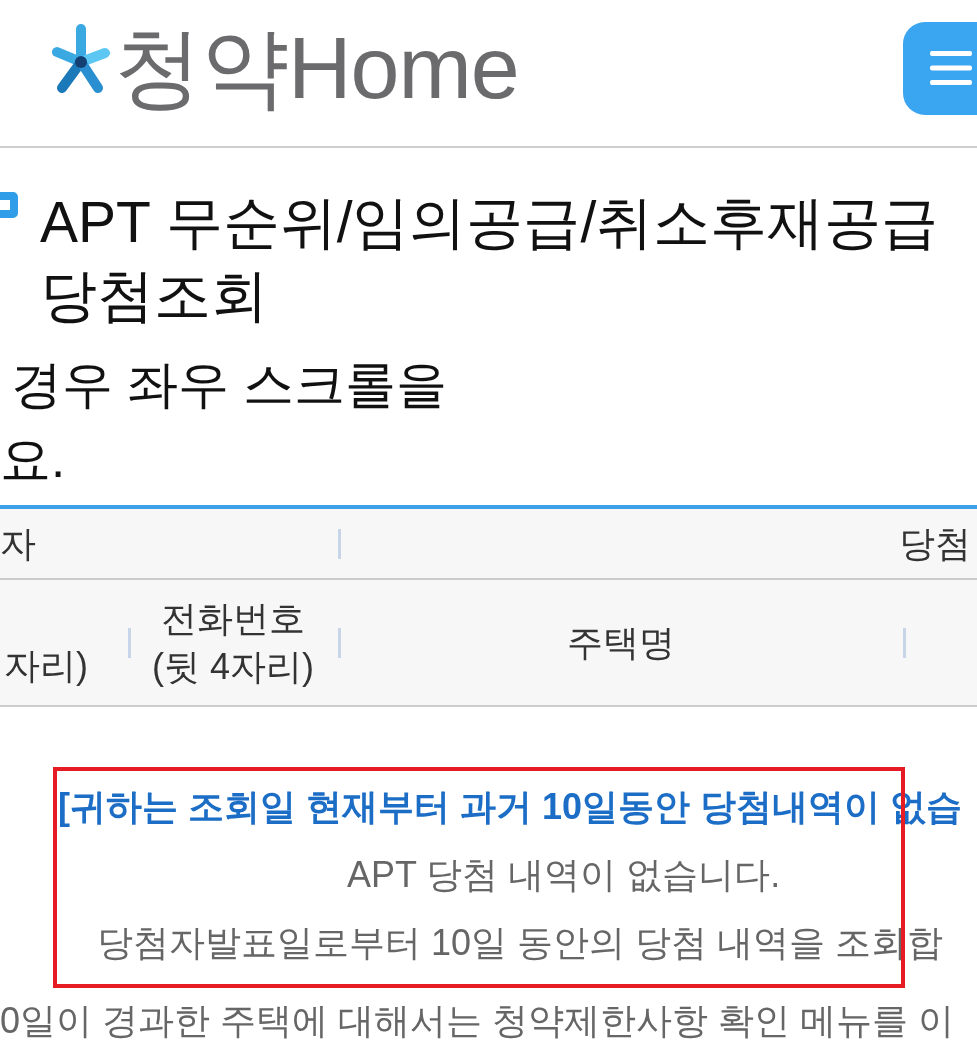 This screenshot has height=1061, width=977. What do you see at coordinates (18, 543) in the screenshot?
I see `column-header: 자` at bounding box center [18, 543].